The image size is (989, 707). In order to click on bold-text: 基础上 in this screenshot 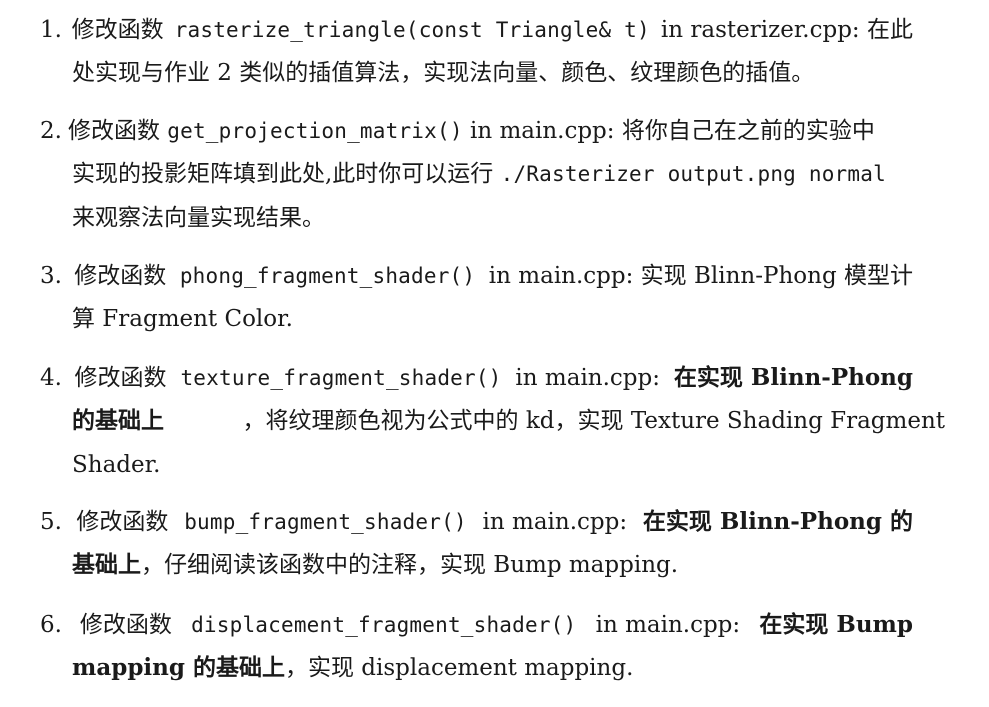, I will do `click(106, 564)`.